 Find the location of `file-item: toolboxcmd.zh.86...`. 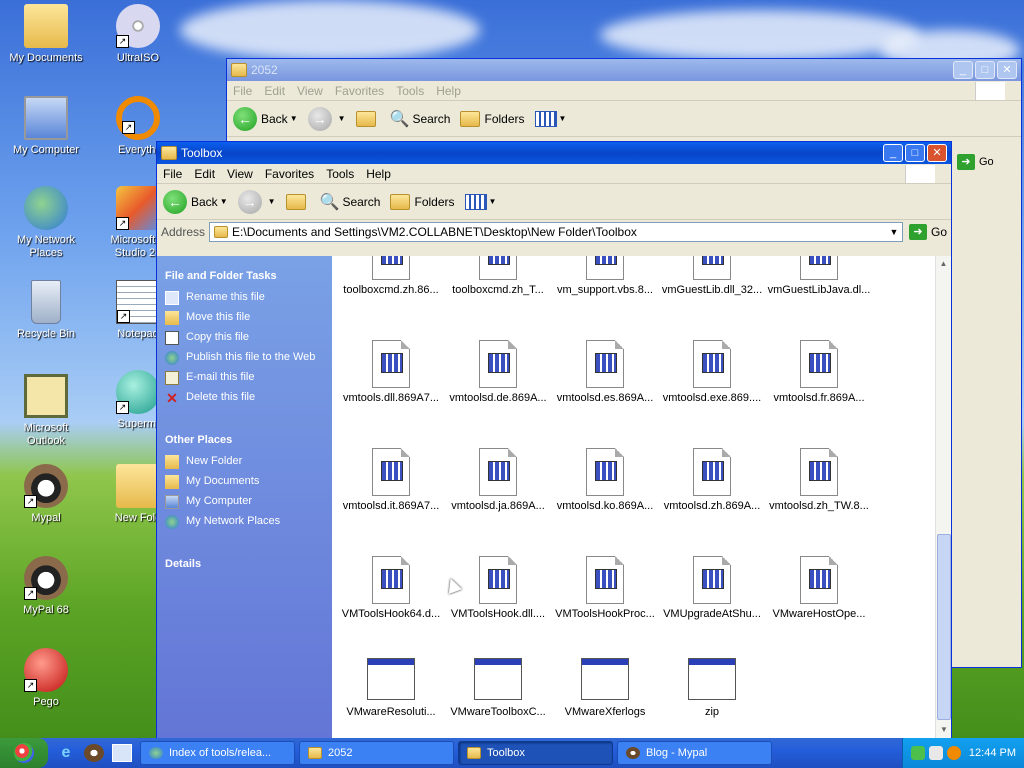

file-item: toolboxcmd.zh.86... is located at coordinates (391, 276).